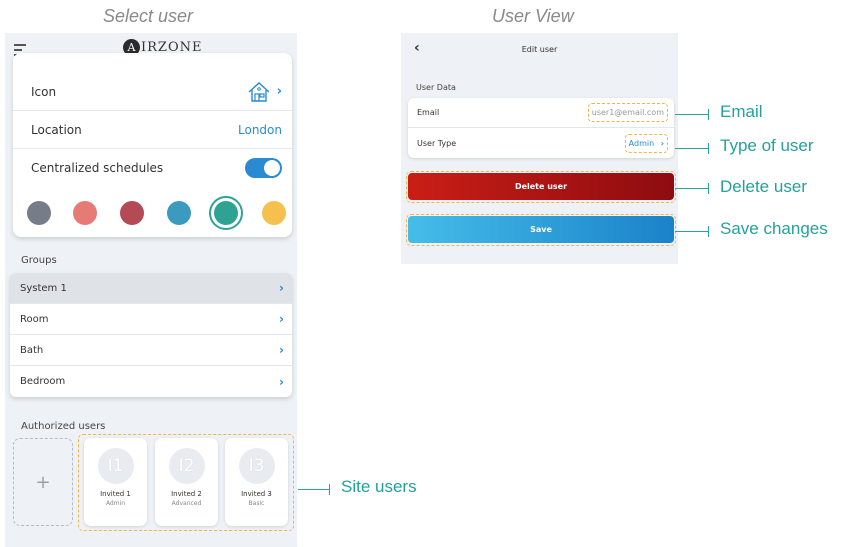 The image size is (857, 547). I want to click on user-card-invited-2: I2 Invited 2 Advanced, so click(186, 482).